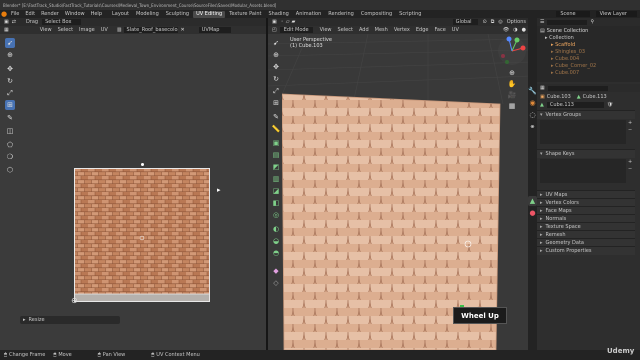 Image resolution: width=640 pixels, height=360 pixels. I want to click on menu-file: File, so click(15, 14).